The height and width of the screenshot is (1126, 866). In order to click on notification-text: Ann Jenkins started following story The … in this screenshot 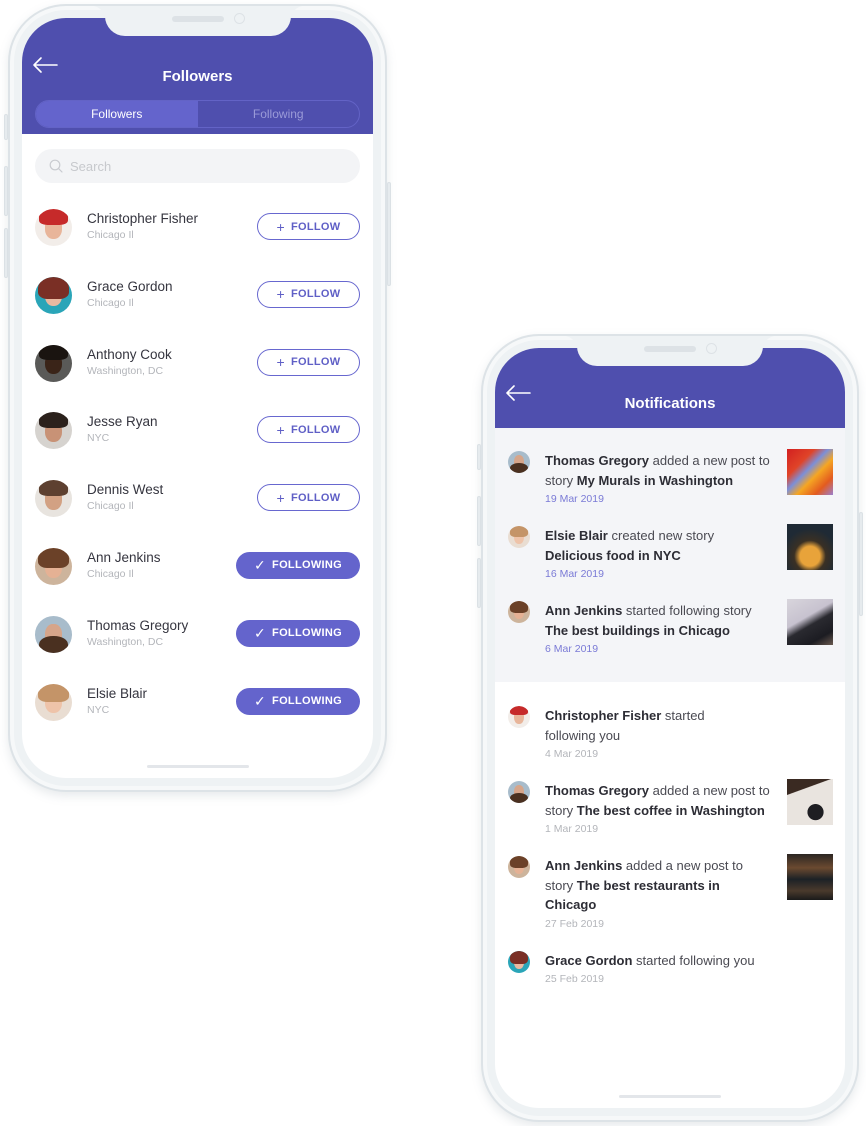, I will do `click(660, 620)`.